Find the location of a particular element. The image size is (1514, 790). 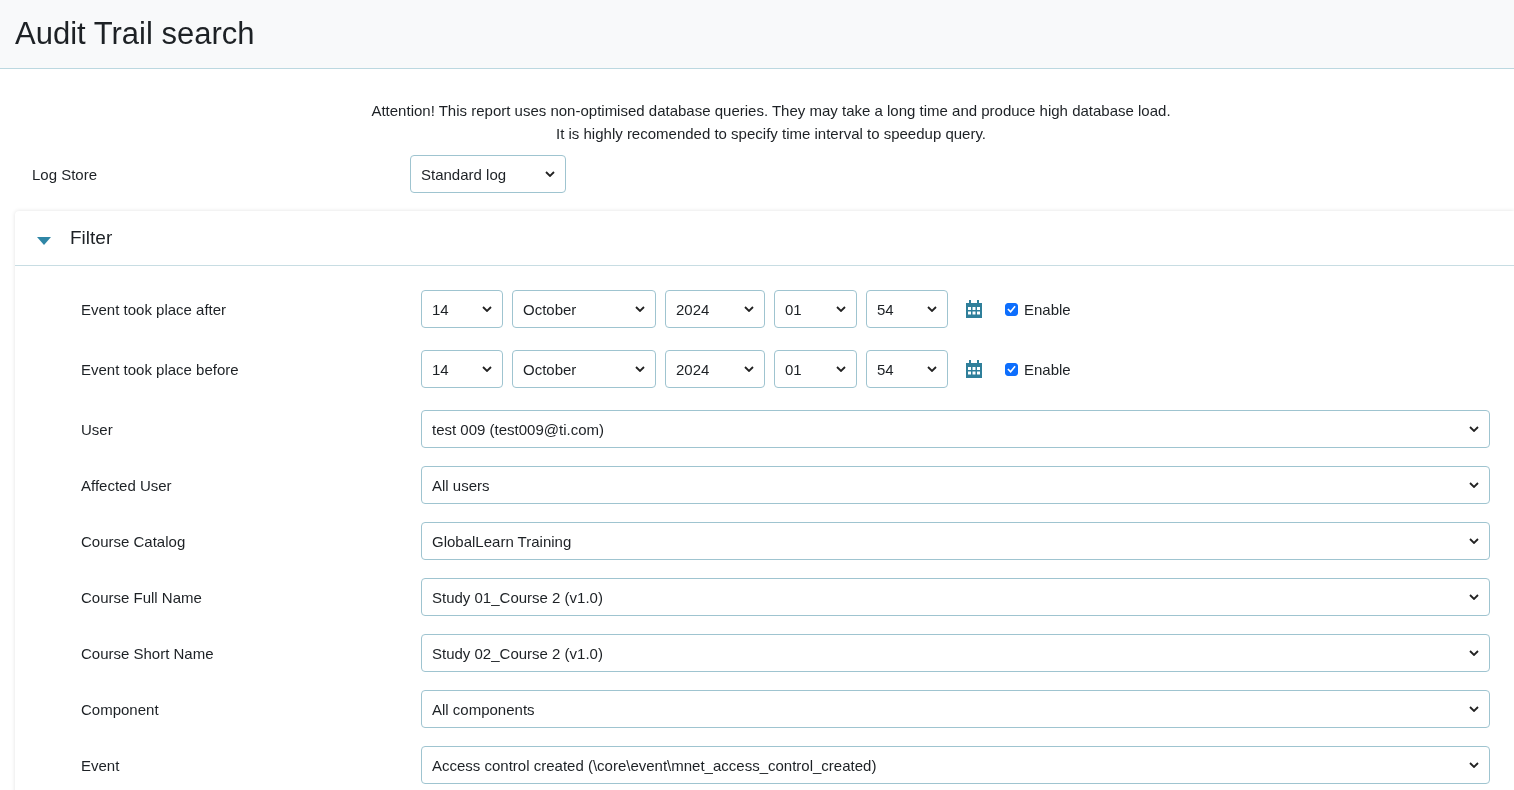

field-label: Course Short Name is located at coordinates (148, 653).